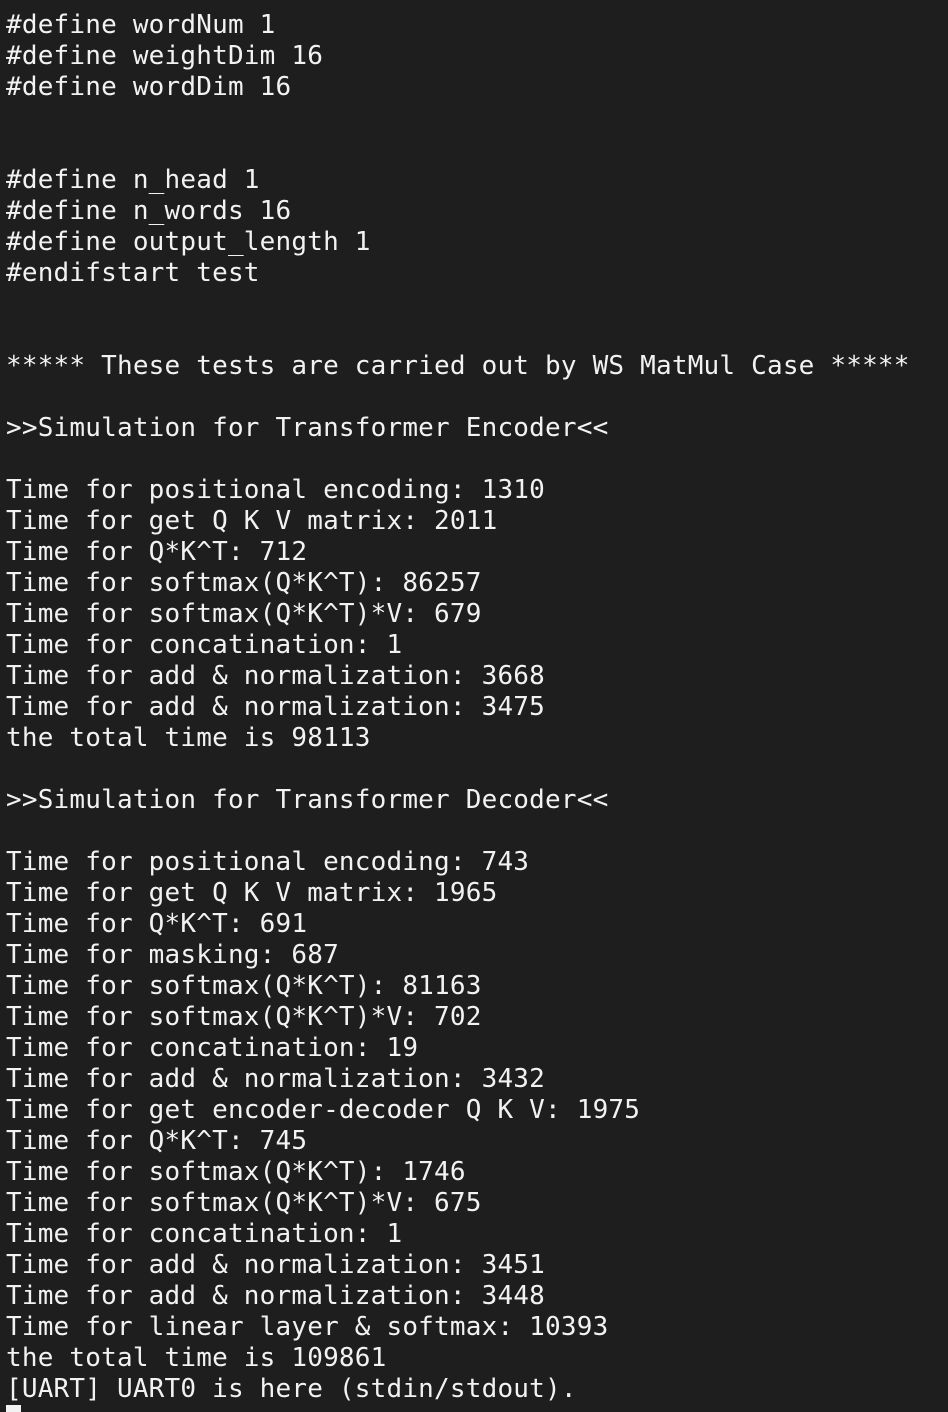 The height and width of the screenshot is (1412, 948). What do you see at coordinates (188, 242) in the screenshot?
I see `terminal-line: #define output_length 1` at bounding box center [188, 242].